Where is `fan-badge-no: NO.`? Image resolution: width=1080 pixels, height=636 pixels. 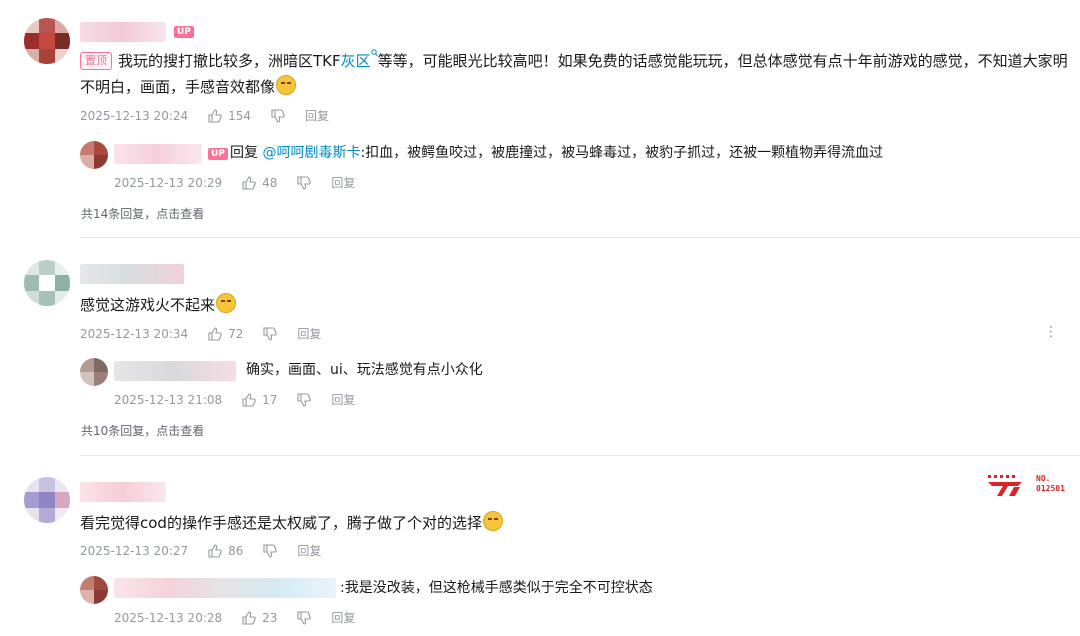
fan-badge-no: NO. is located at coordinates (1043, 478).